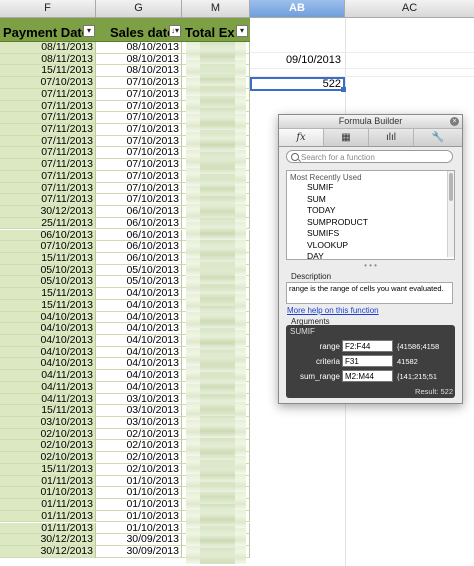 Image resolution: width=474 pixels, height=566 pixels. I want to click on tab-tools: 🔧, so click(438, 137).